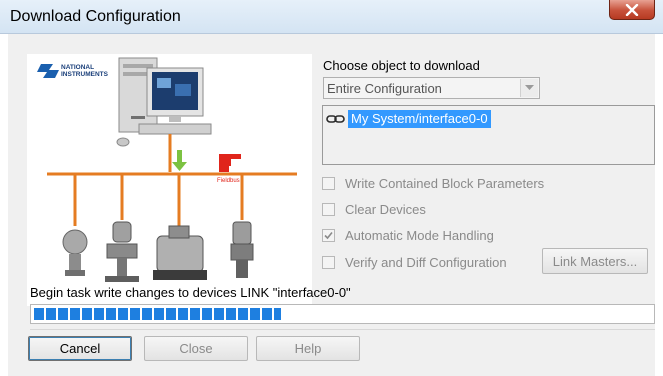 This screenshot has width=663, height=376. I want to click on list-item-label: My System/interface0-0, so click(419, 119).